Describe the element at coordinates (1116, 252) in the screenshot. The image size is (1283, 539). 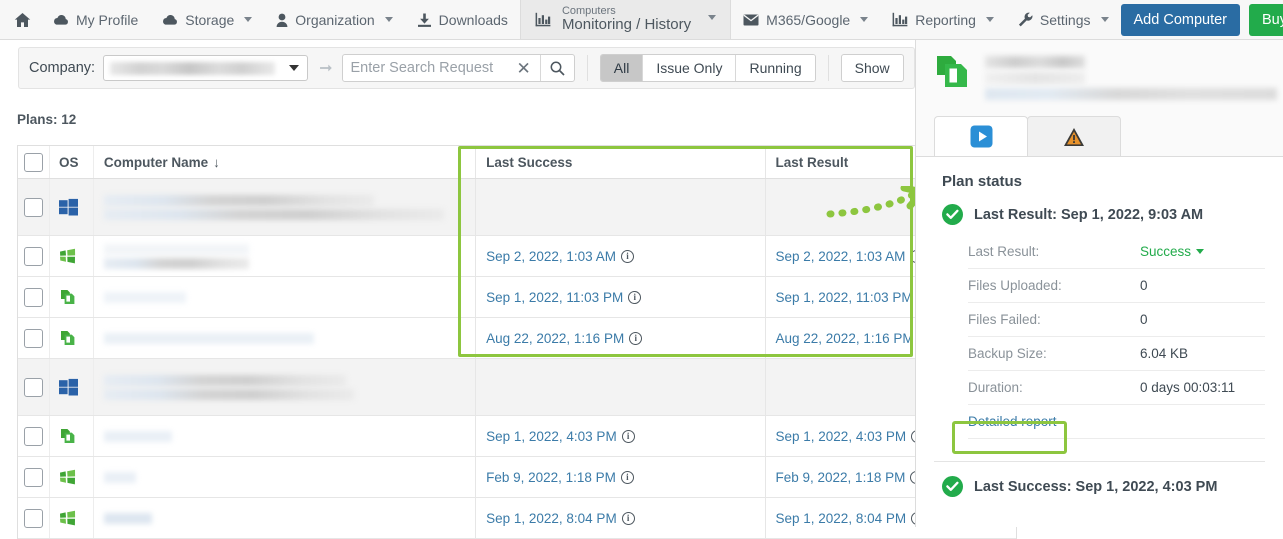
I see `detail-row-last-result: Last Result: Success` at that location.